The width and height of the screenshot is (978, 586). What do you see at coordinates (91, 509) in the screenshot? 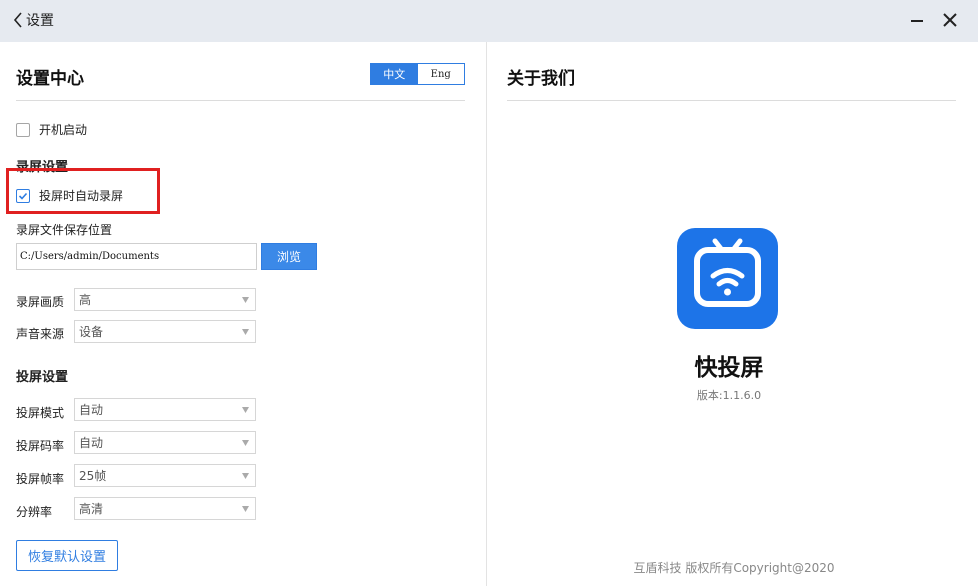
I see `resolution-value: 高清` at bounding box center [91, 509].